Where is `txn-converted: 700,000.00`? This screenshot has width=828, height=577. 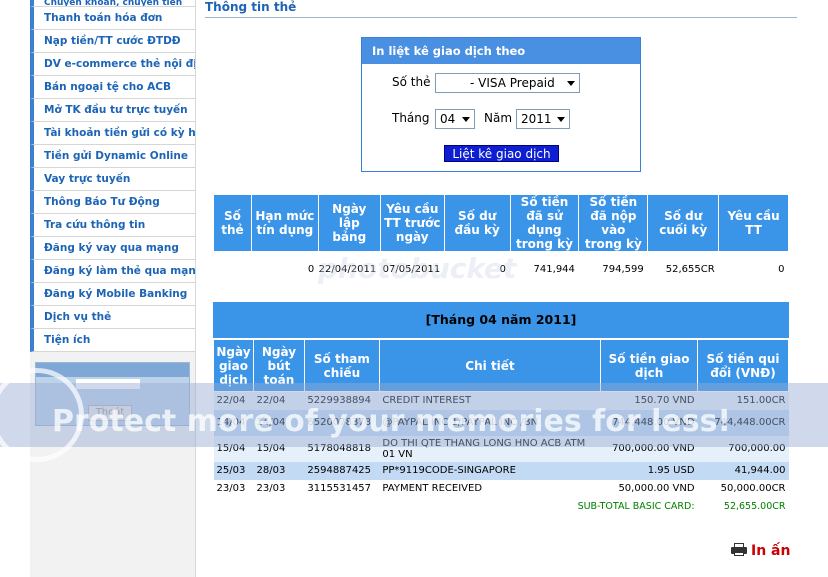
txn-converted: 700,000.00 is located at coordinates (743, 448).